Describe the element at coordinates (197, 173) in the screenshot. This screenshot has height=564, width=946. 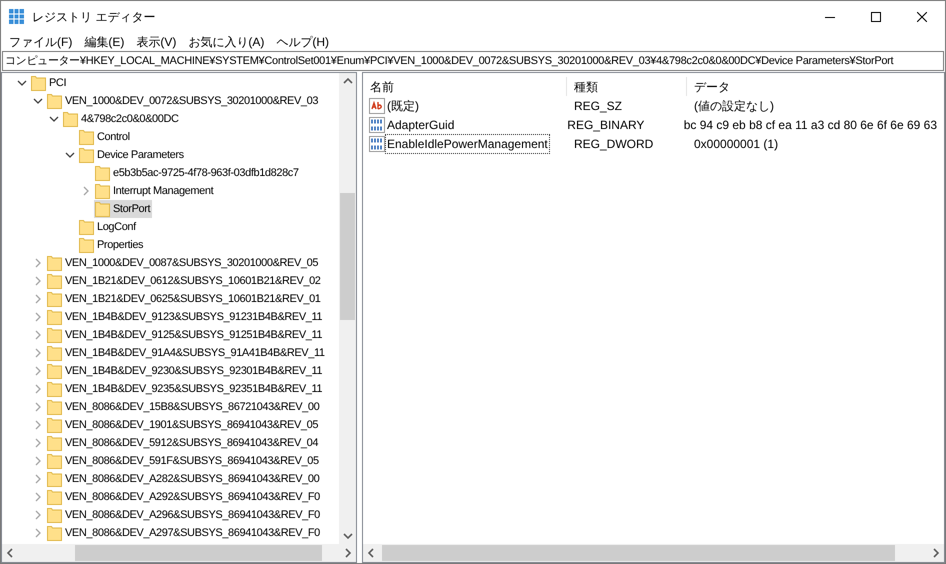
I see `tree-item: e5b3b5ac-9725-4f78-963f-03dfb1d828c7` at that location.